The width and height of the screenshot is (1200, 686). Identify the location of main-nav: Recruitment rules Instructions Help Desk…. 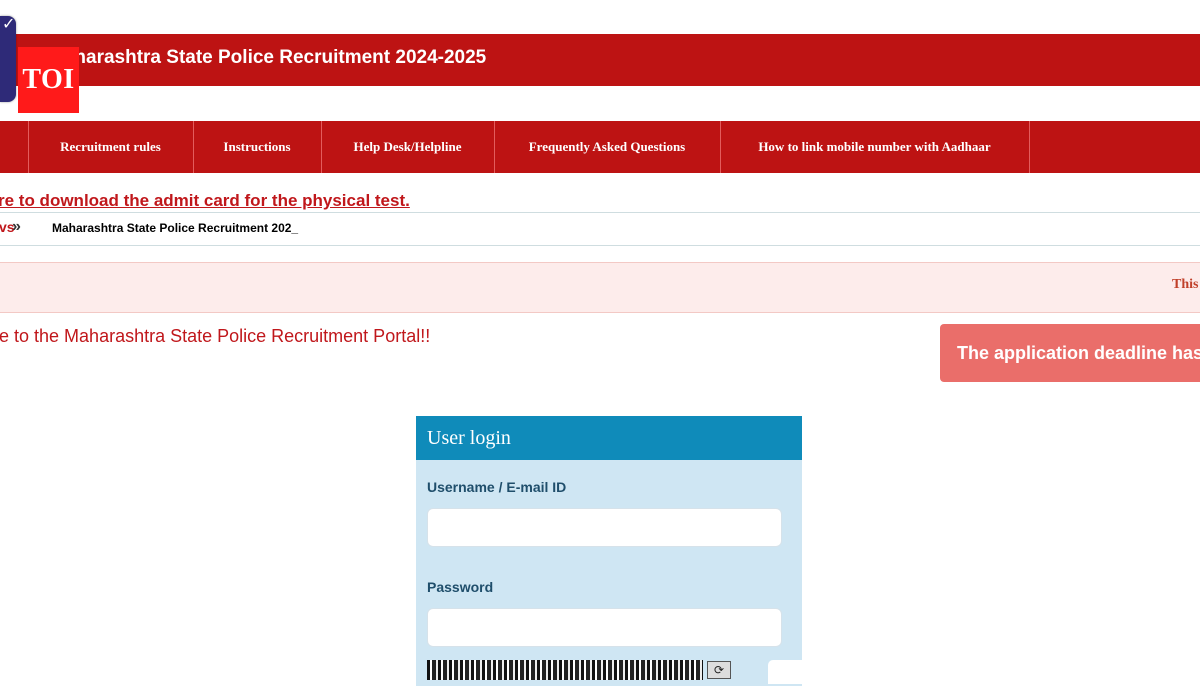
(600, 147).